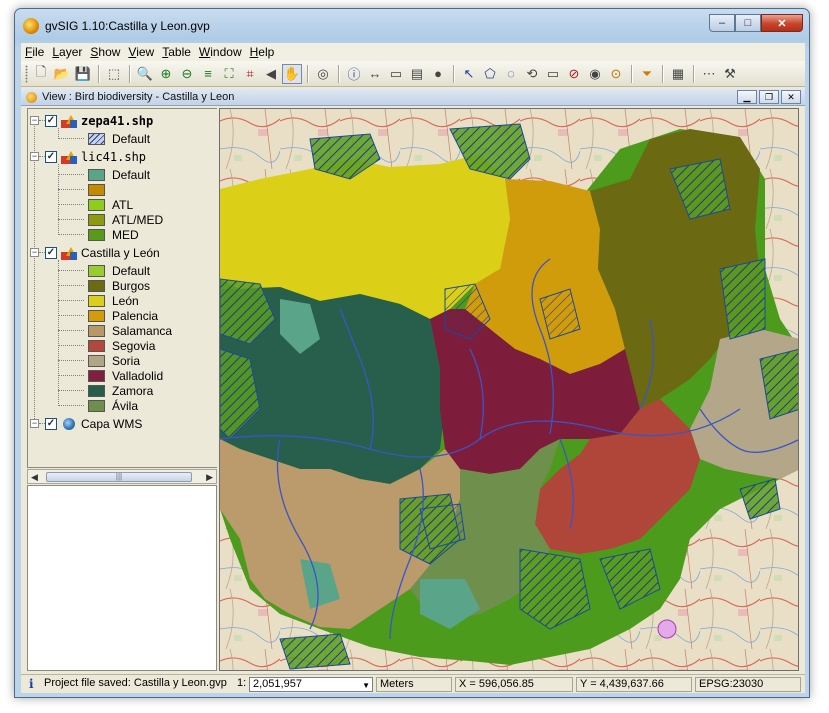 The width and height of the screenshot is (829, 713). I want to click on scale-prefix: 1:, so click(242, 683).